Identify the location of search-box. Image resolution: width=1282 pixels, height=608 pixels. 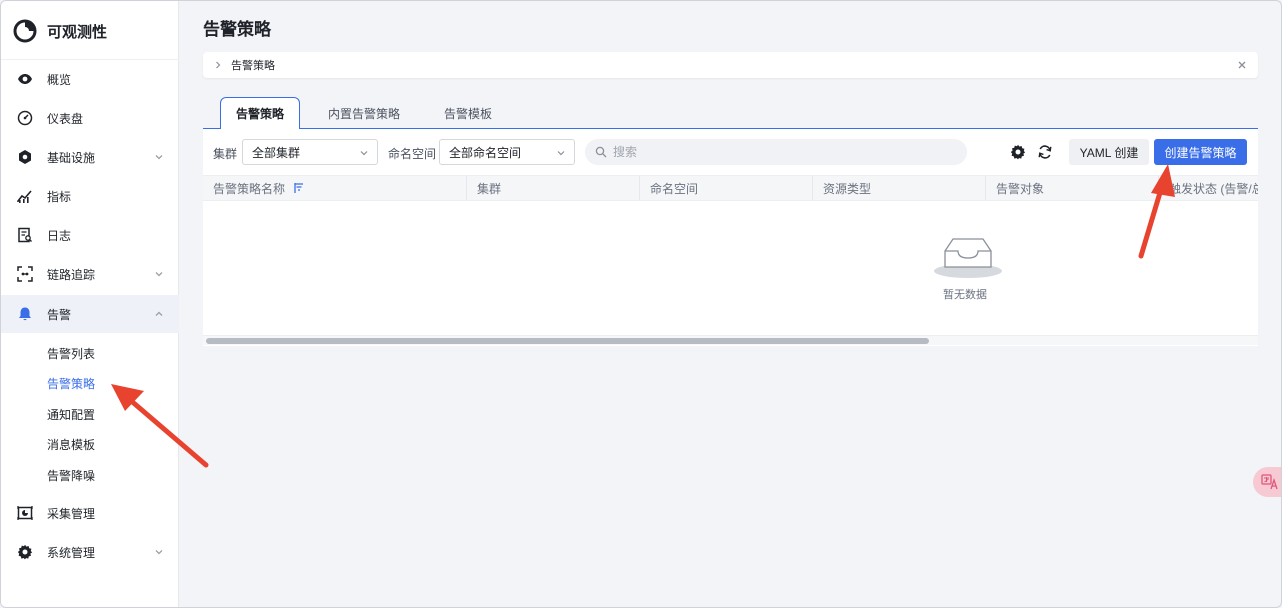
(776, 152).